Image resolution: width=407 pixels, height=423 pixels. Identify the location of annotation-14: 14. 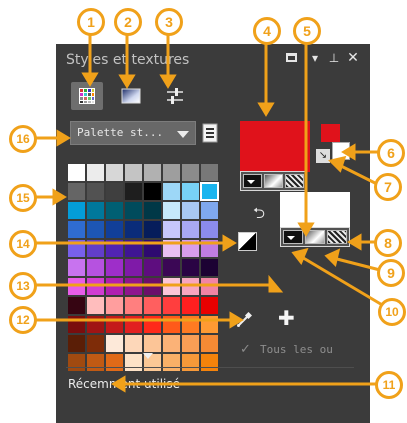
(23, 244).